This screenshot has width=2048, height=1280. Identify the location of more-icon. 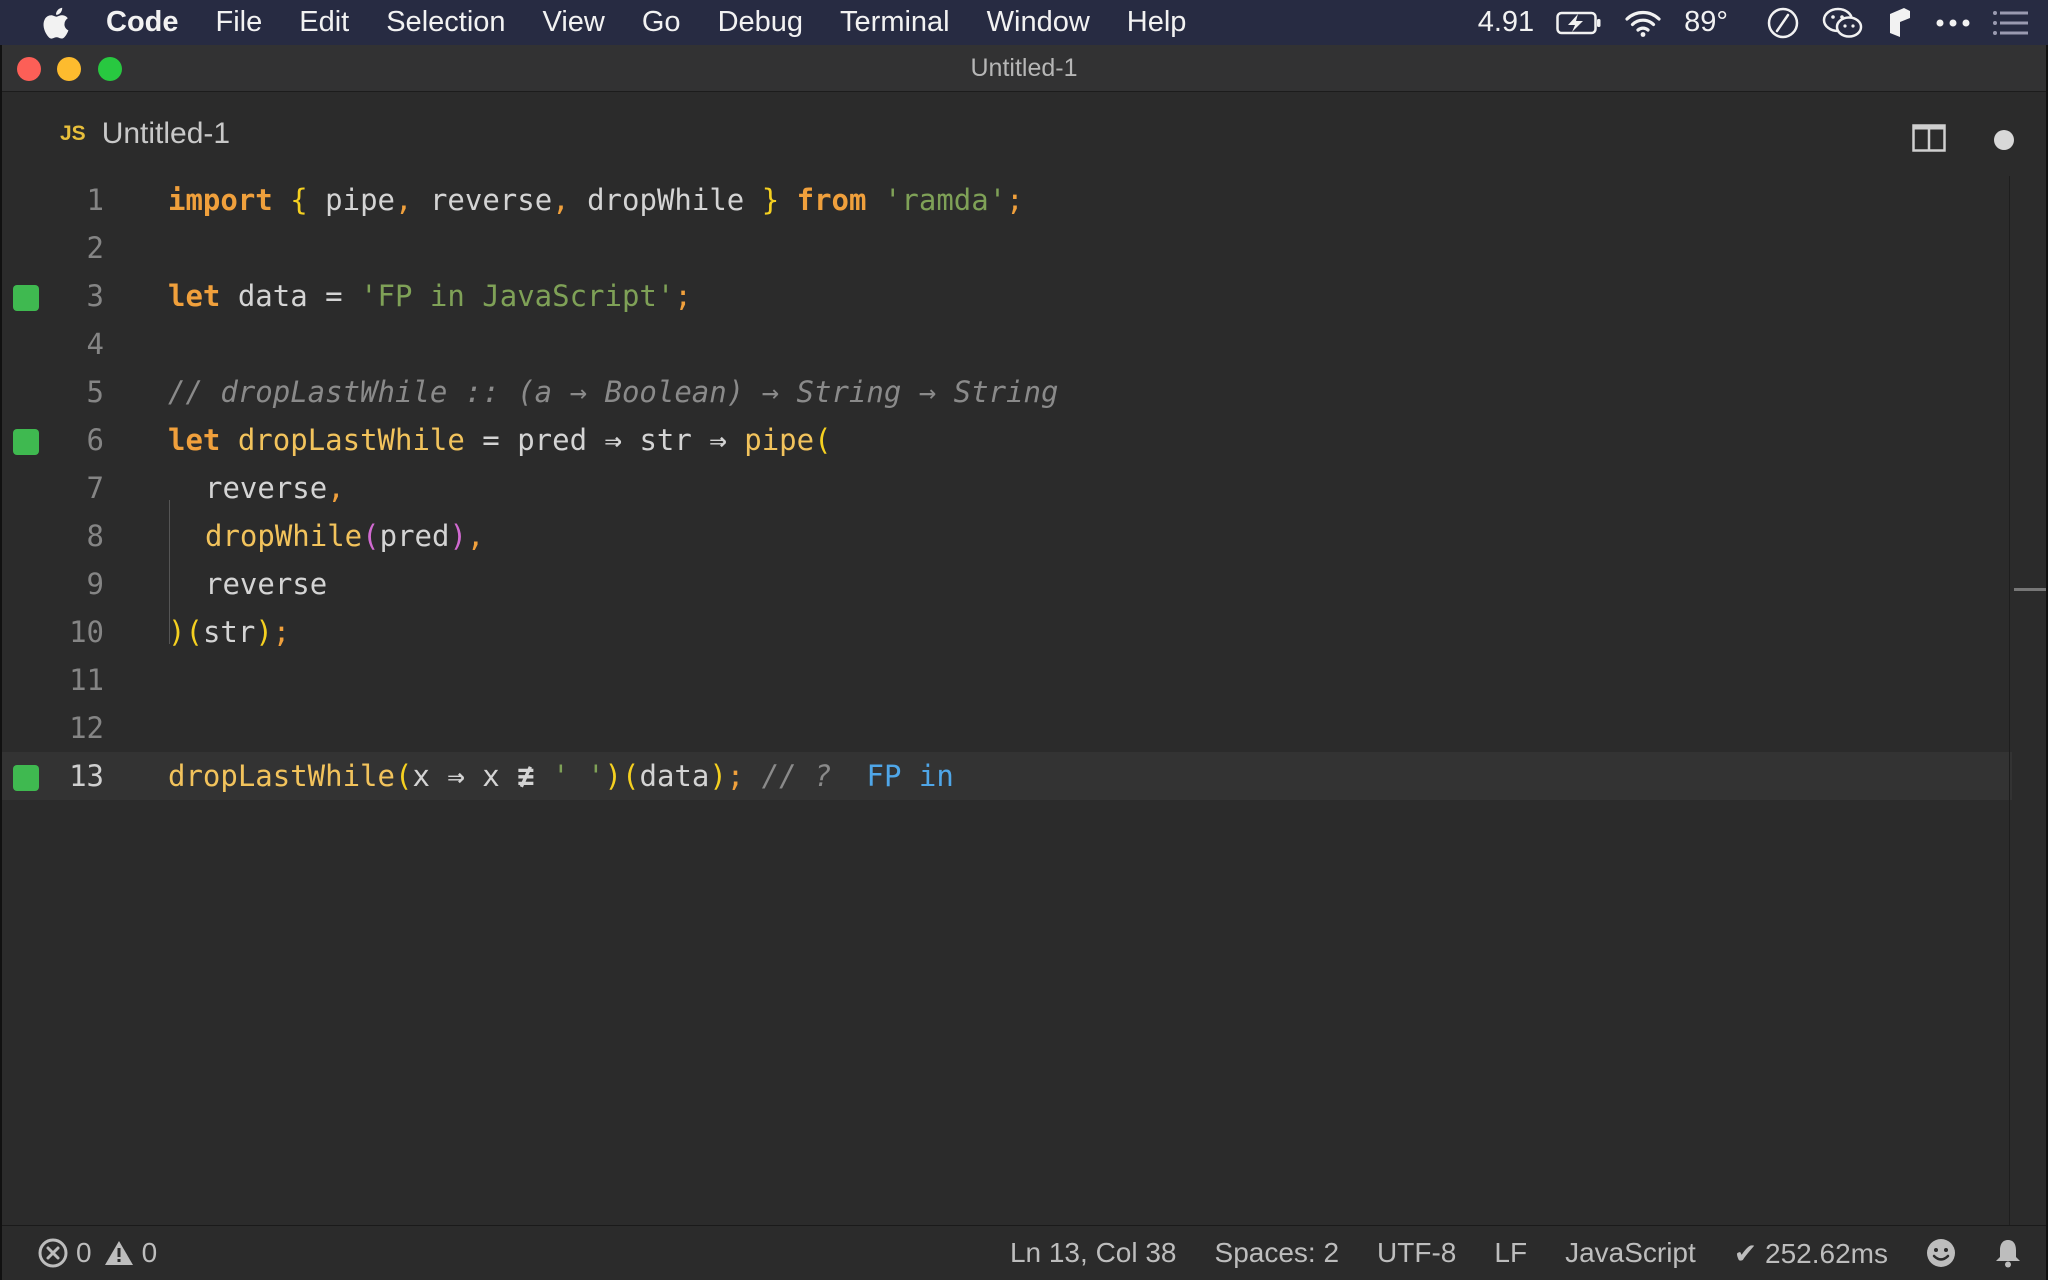
(1953, 23).